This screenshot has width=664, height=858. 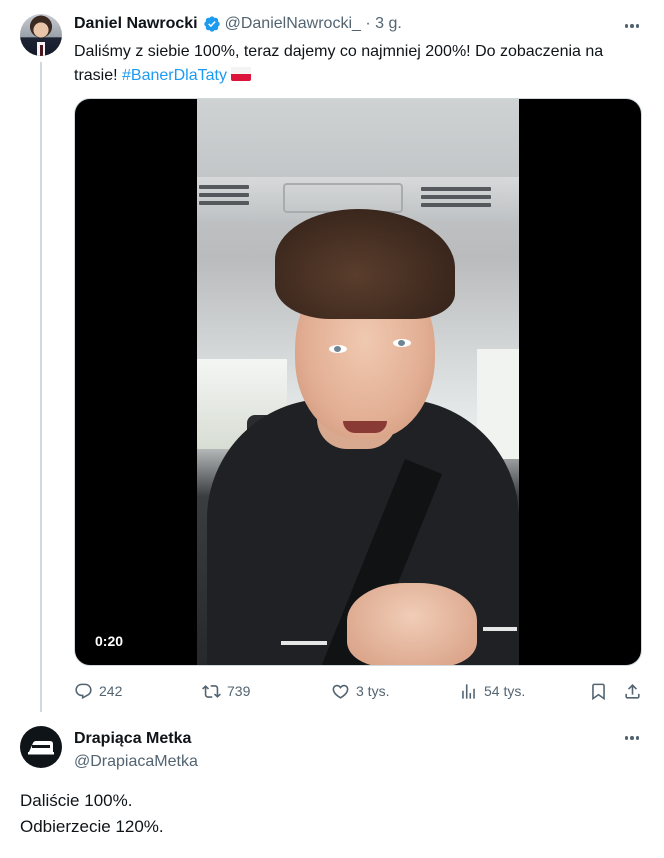 What do you see at coordinates (340, 691) in the screenshot?
I see `heart-icon` at bounding box center [340, 691].